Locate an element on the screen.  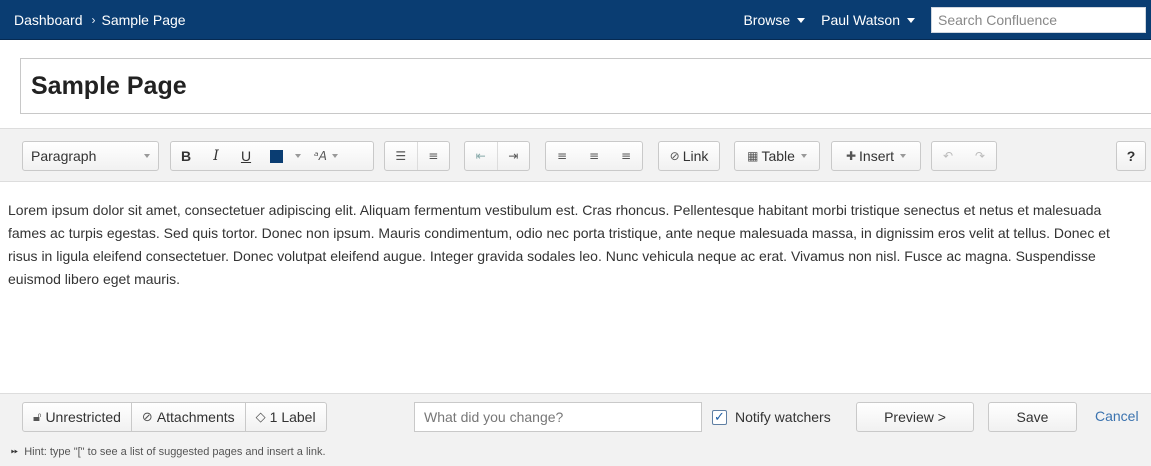
indent-button: ⇥ is located at coordinates (513, 156).